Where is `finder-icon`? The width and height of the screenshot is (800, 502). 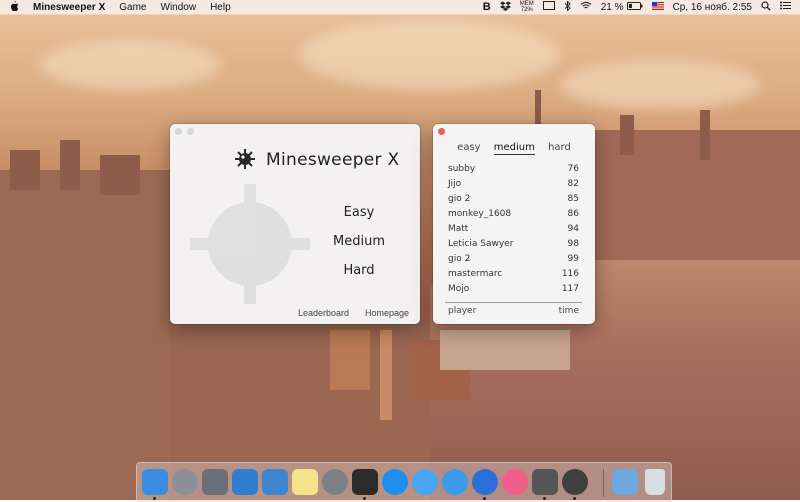
finder-icon is located at coordinates (155, 482).